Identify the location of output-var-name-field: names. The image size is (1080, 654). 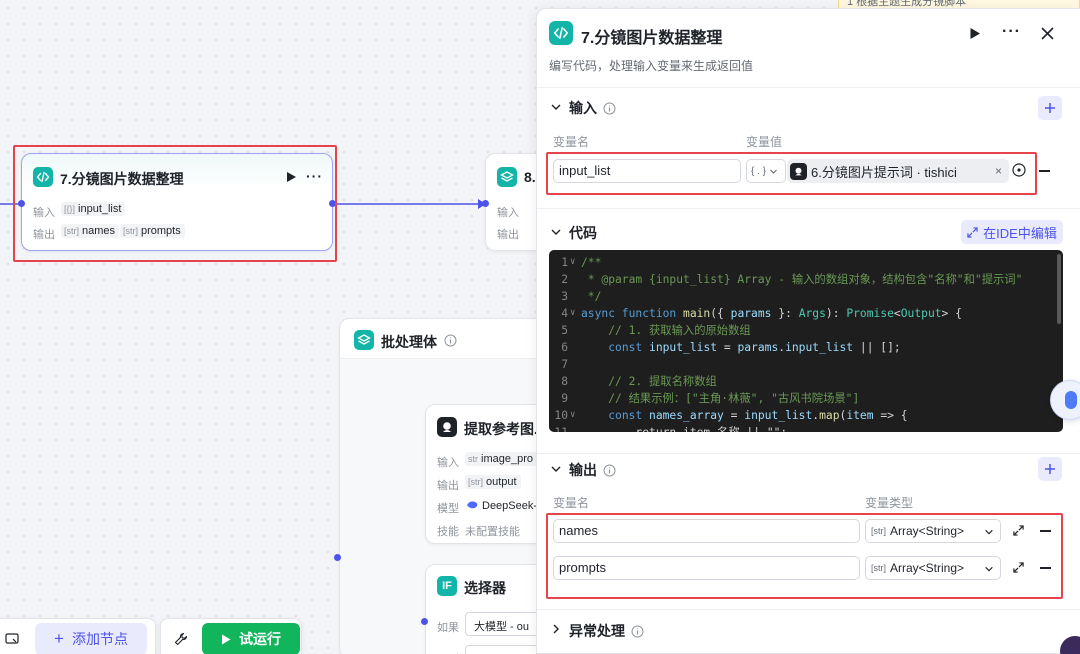
(706, 531).